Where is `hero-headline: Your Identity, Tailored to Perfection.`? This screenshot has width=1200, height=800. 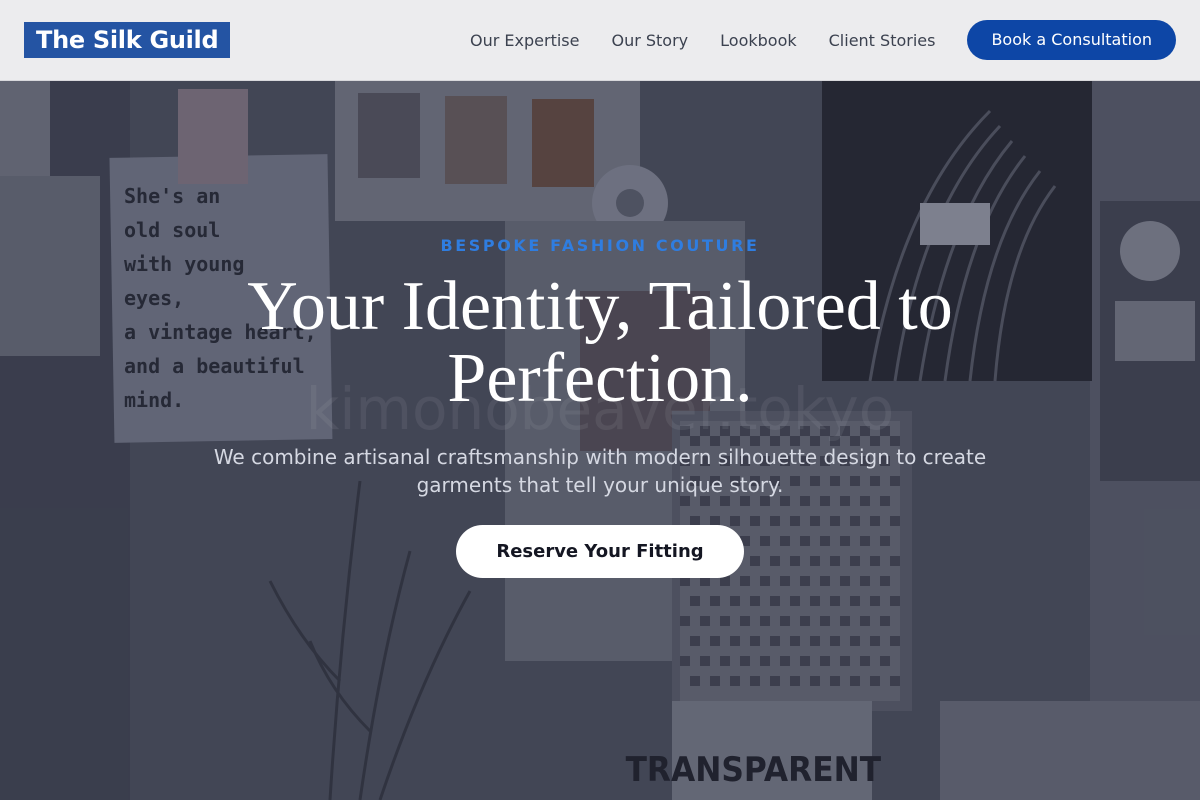 hero-headline: Your Identity, Tailored to Perfection. is located at coordinates (600, 342).